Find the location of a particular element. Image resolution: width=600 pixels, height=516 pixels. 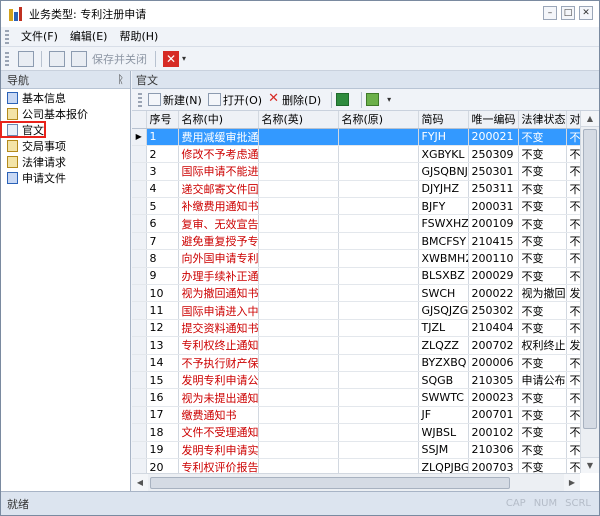

horizontal-scrollbar: ◀ ▶ is located at coordinates (356, 482).